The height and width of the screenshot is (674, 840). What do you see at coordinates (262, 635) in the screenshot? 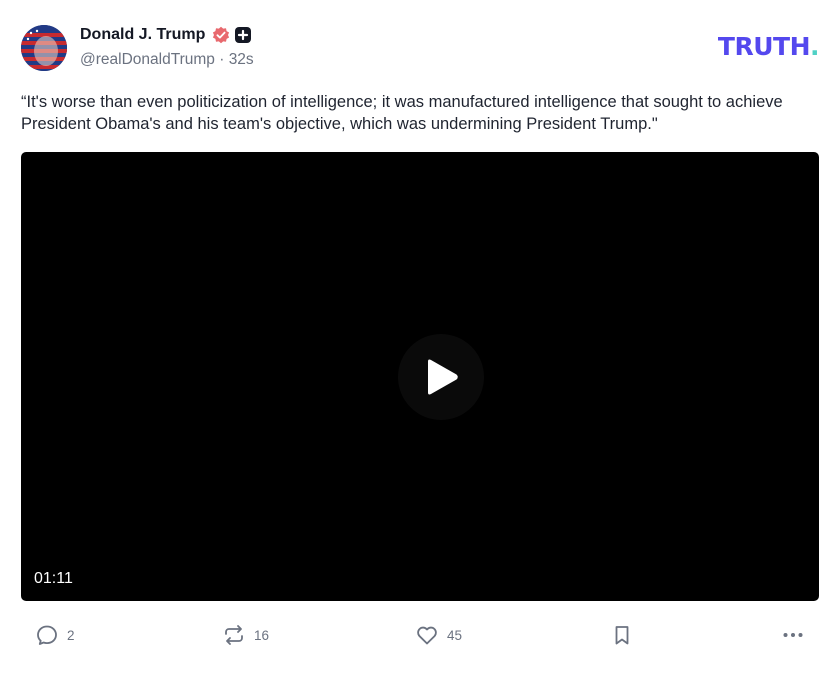
I see `retruth-count: 16` at bounding box center [262, 635].